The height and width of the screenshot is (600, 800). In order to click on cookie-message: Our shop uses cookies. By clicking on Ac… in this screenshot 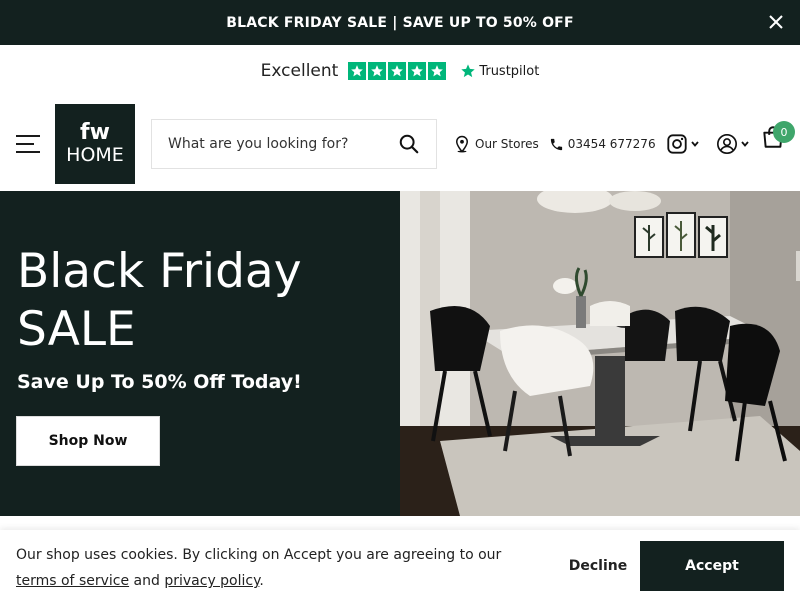, I will do `click(281, 568)`.